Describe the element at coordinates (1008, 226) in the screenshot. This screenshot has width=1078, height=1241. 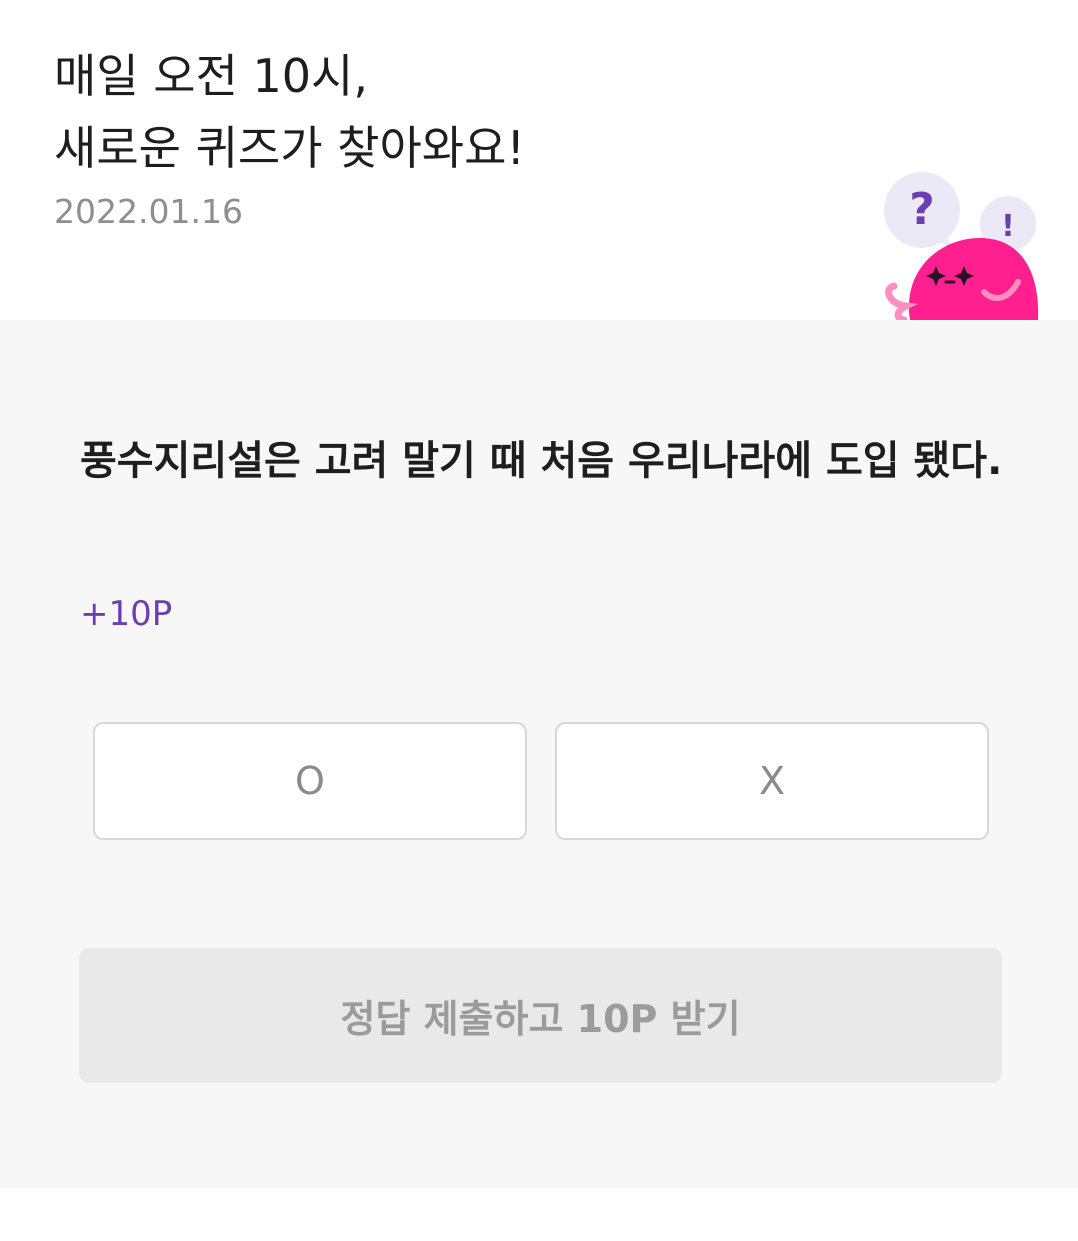
I see `exclamation-mark-text: !` at that location.